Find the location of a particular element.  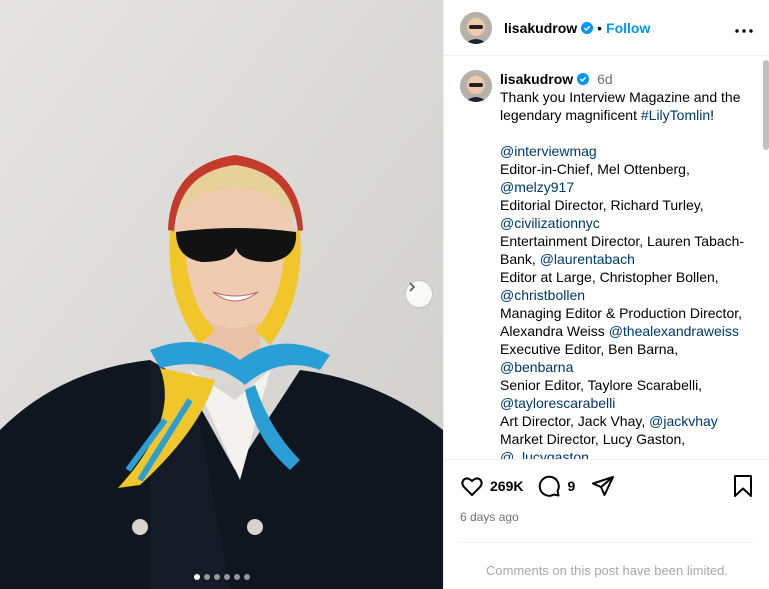

credit-line: Senior Editor, Taylore Scarabelli, is located at coordinates (623, 385).